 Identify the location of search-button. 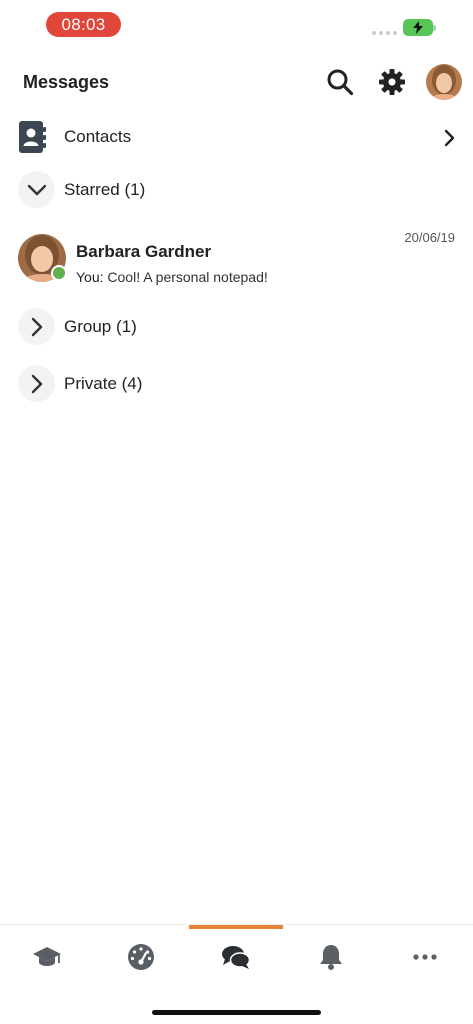
(340, 82).